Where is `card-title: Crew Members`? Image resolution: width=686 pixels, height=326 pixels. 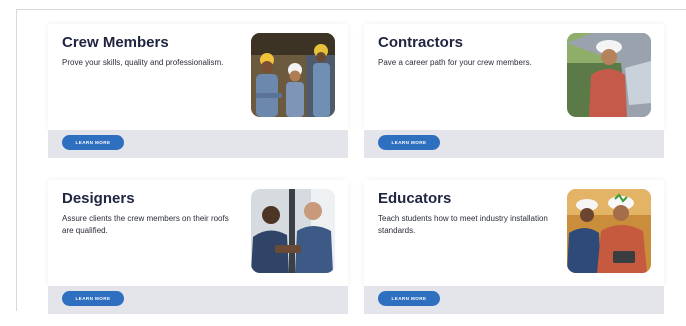
card-title: Crew Members is located at coordinates (115, 42).